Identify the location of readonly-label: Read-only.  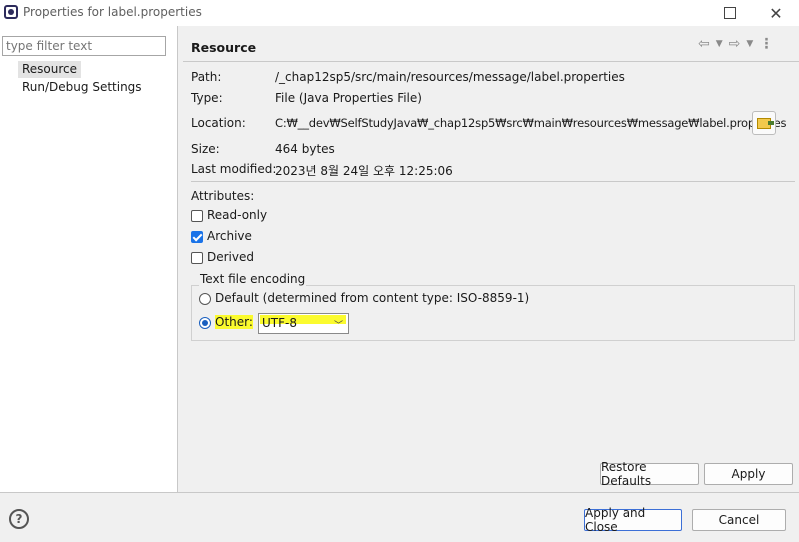
(237, 215).